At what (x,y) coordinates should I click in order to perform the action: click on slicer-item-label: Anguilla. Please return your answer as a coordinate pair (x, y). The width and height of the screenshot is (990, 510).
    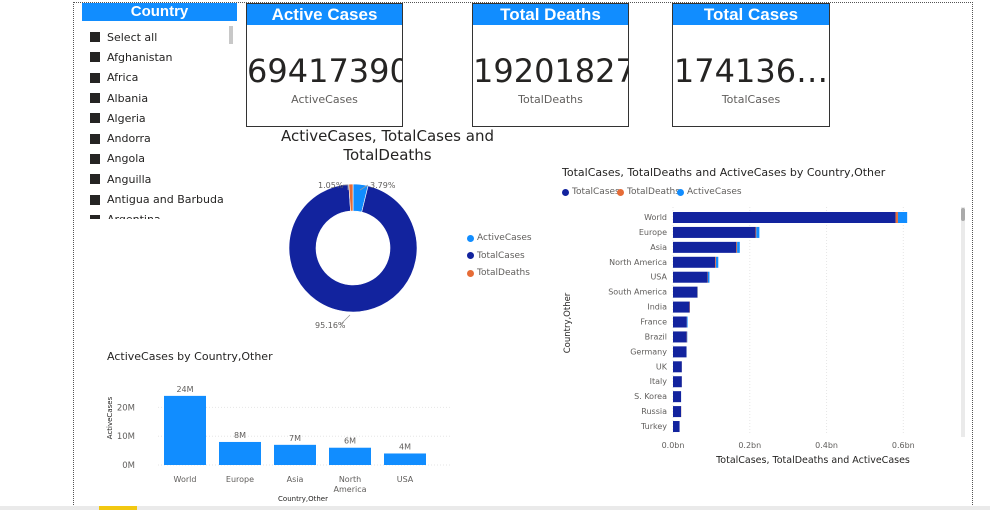
    Looking at the image, I should click on (129, 179).